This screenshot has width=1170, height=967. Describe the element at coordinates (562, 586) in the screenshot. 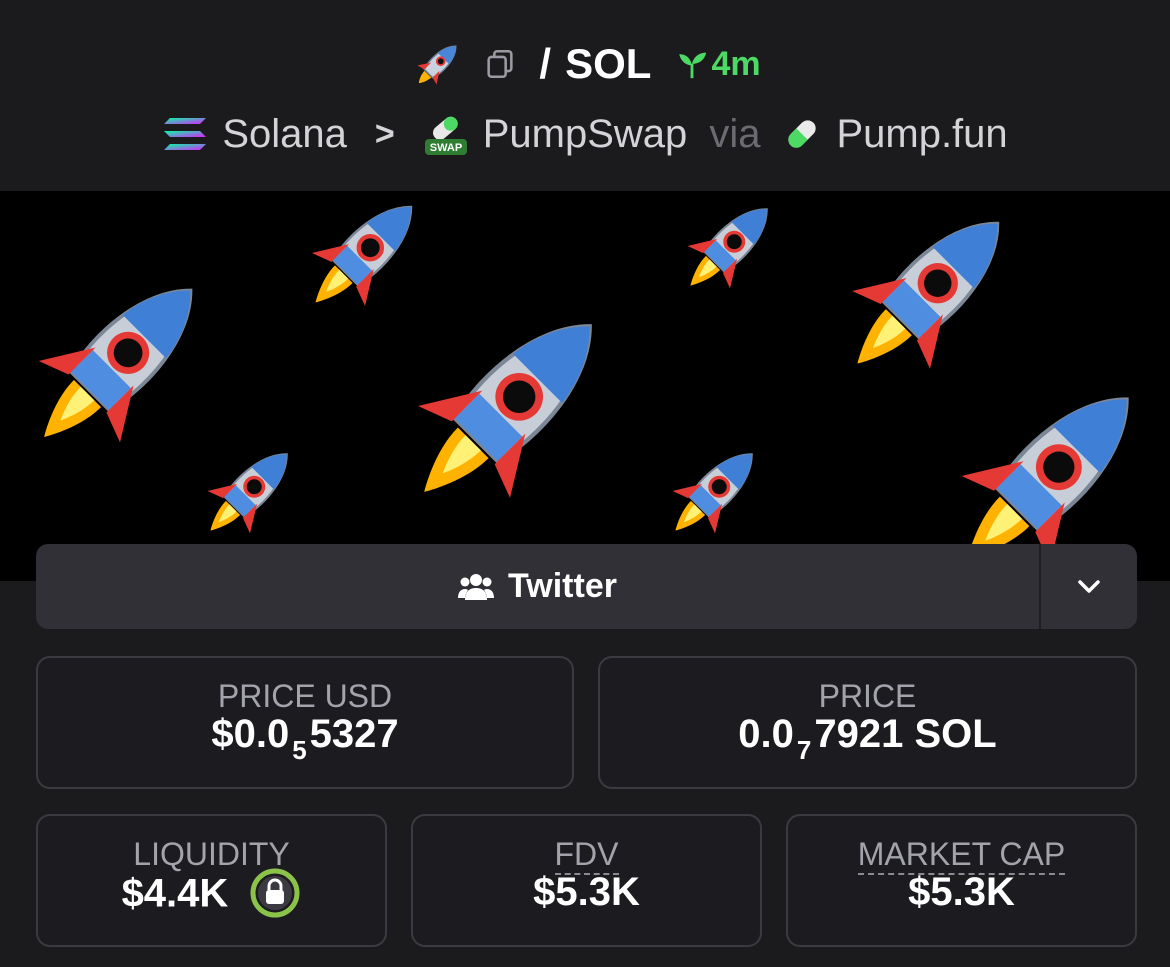

I see `twitter-label: Twitter` at that location.